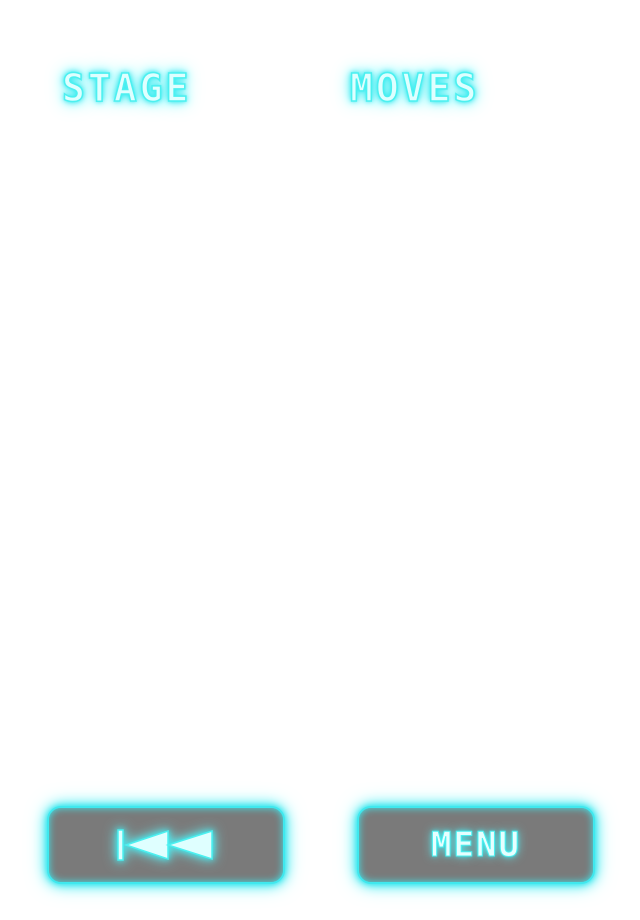 The image size is (640, 920). I want to click on menu-button-label: MENU, so click(476, 845).